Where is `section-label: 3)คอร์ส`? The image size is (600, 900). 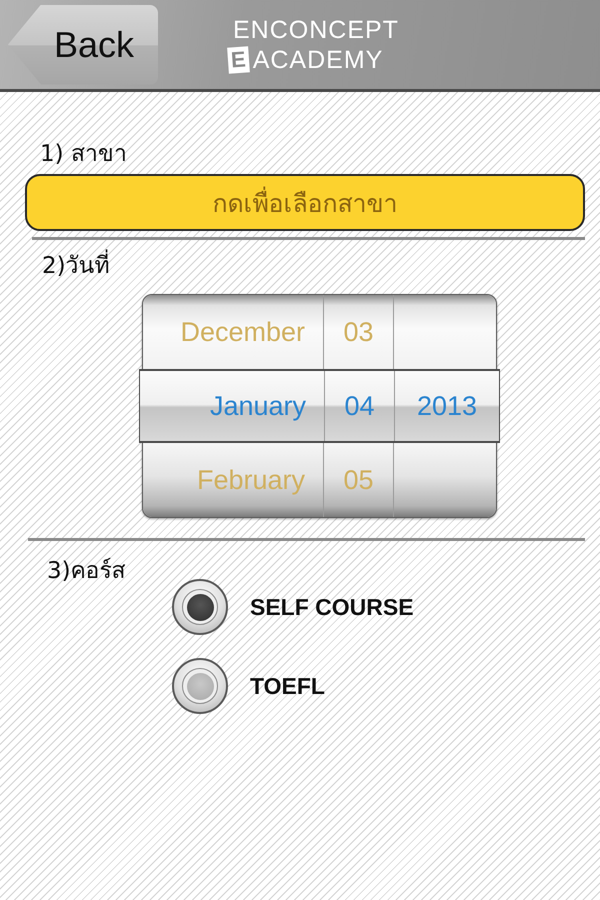 section-label: 3)คอร์ส is located at coordinates (86, 571).